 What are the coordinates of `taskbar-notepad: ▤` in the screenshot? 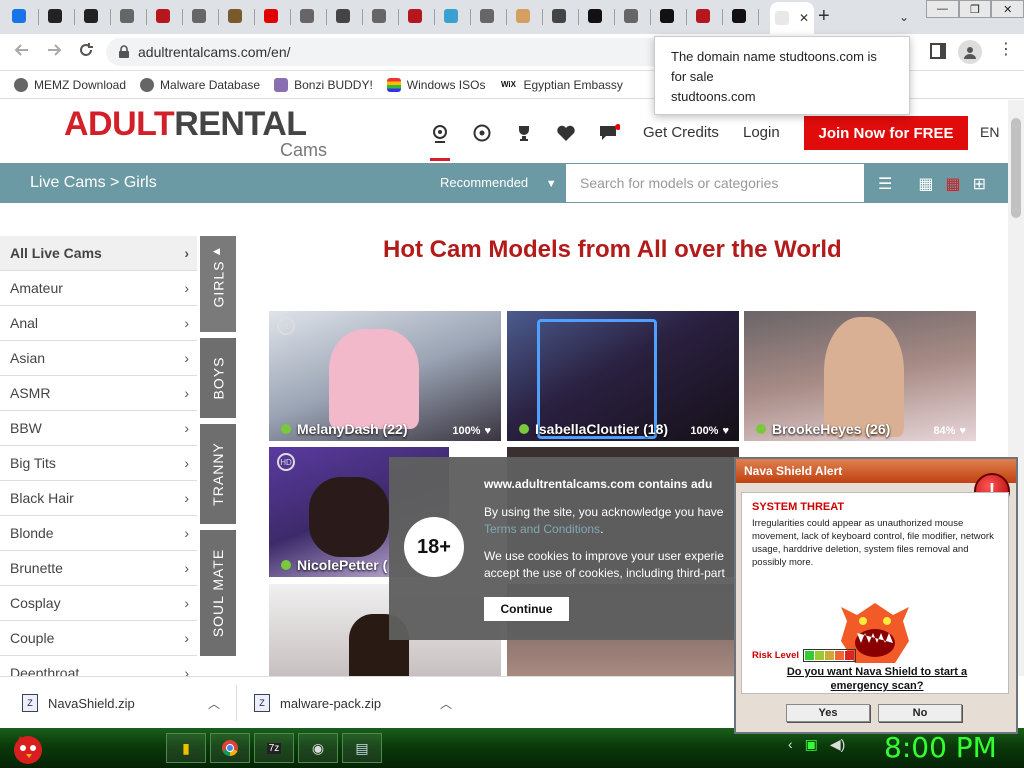 It's located at (362, 748).